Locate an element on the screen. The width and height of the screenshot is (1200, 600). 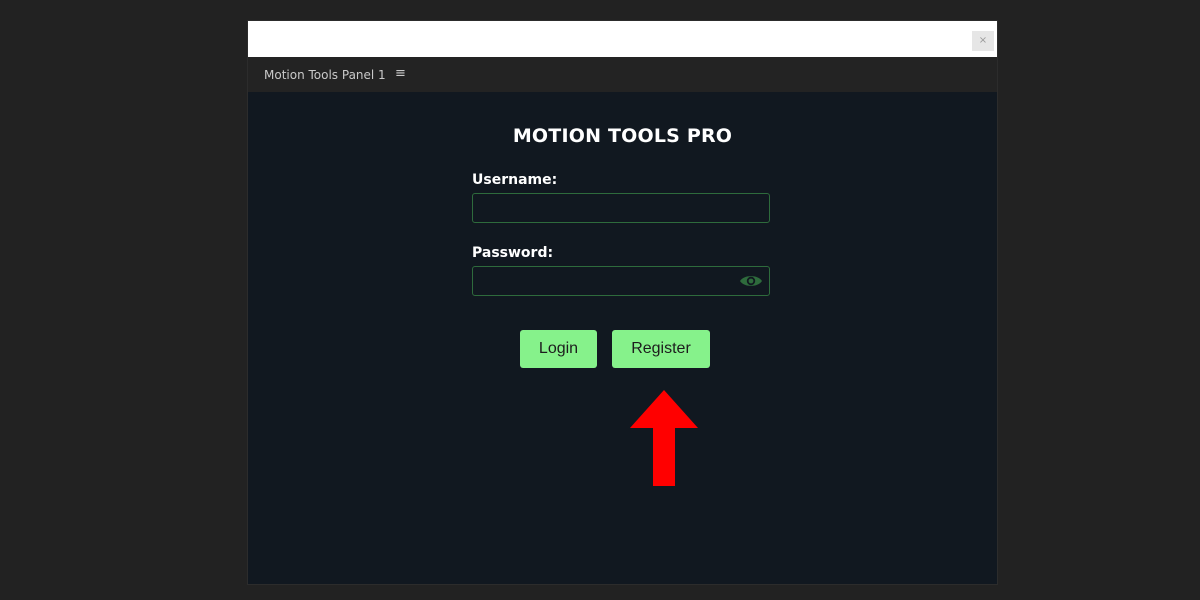
username-input is located at coordinates (621, 208).